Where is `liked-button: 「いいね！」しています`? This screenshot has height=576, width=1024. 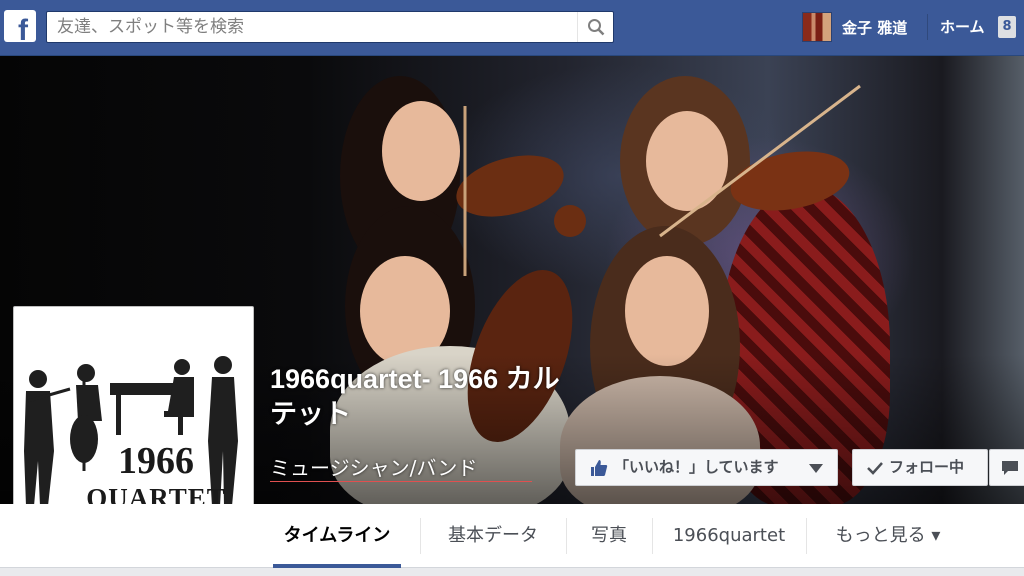
liked-button: 「いいね！」しています is located at coordinates (706, 467).